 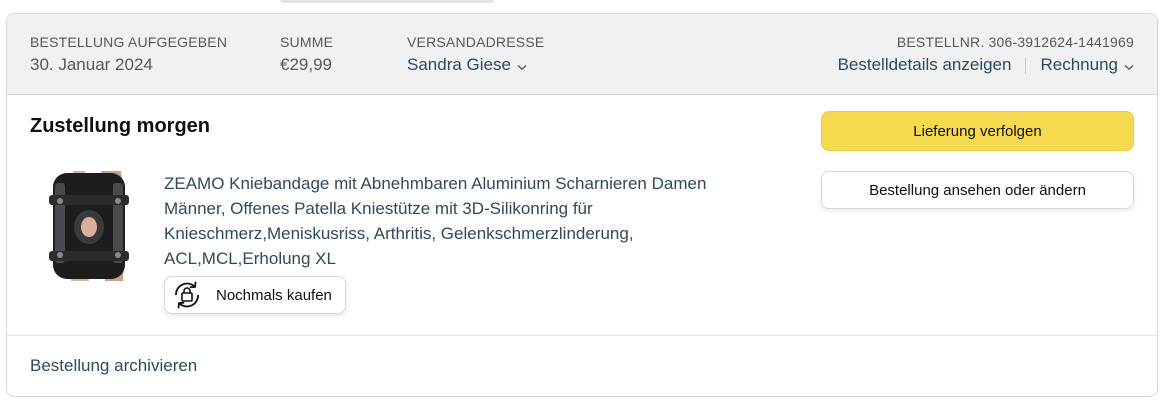 I want to click on delivery-status: Zustellung morgen, so click(x=120, y=126).